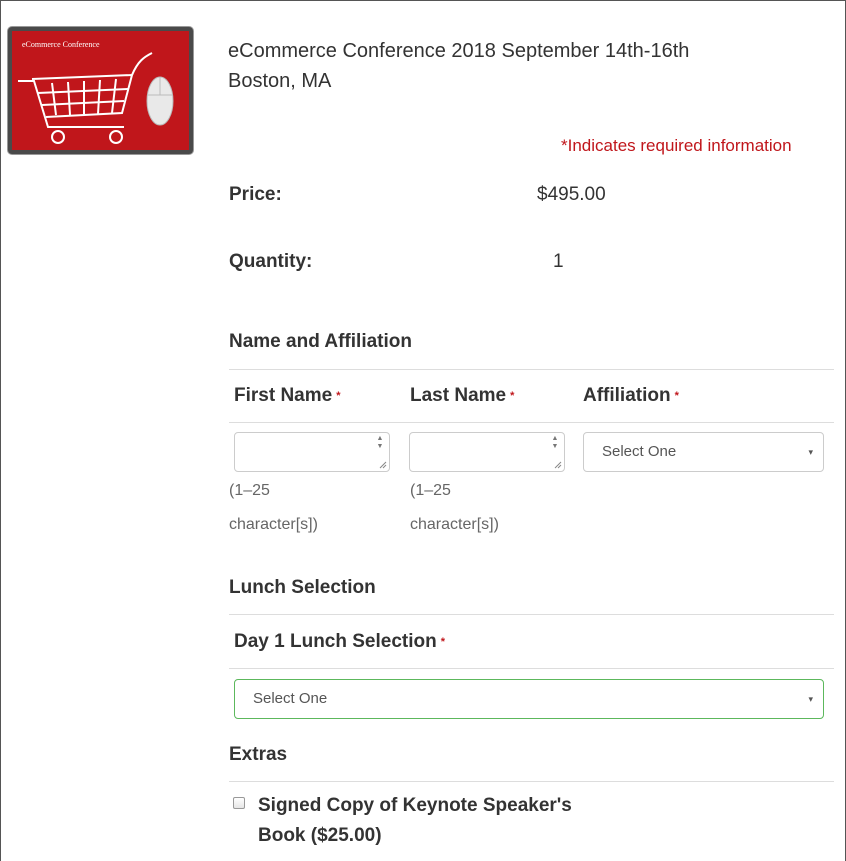 The height and width of the screenshot is (861, 846). I want to click on price-value: $495.00, so click(571, 194).